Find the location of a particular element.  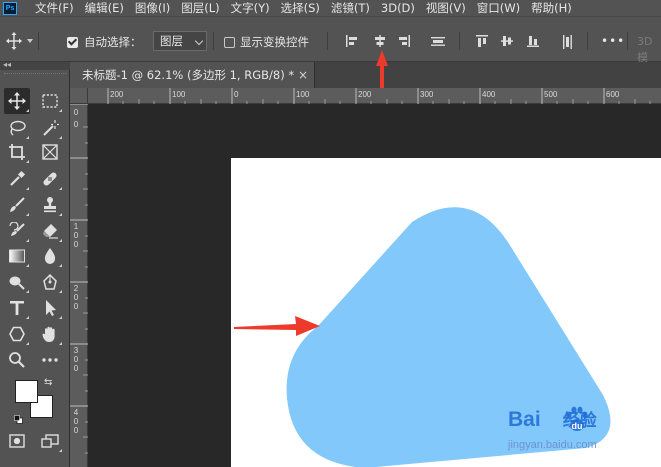

align-top-edges-icon is located at coordinates (482, 41).